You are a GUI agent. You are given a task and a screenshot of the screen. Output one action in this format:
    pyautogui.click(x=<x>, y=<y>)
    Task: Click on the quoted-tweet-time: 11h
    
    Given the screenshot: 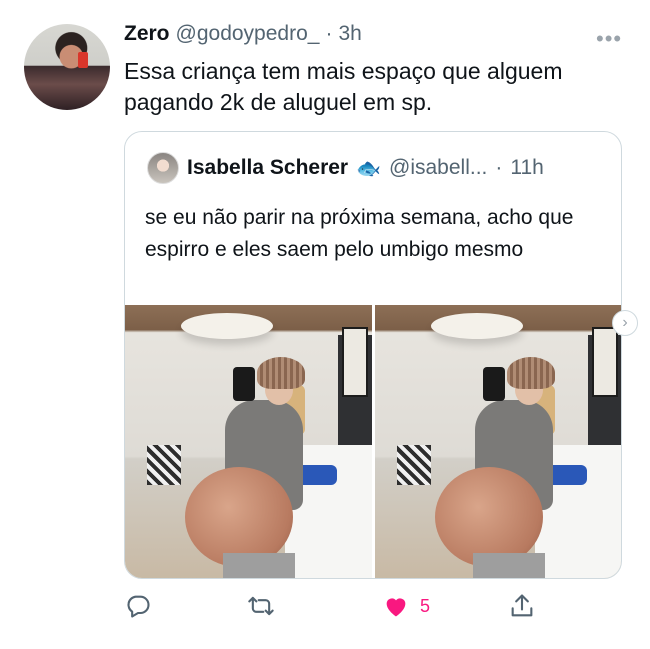 What is the action you would take?
    pyautogui.click(x=526, y=168)
    